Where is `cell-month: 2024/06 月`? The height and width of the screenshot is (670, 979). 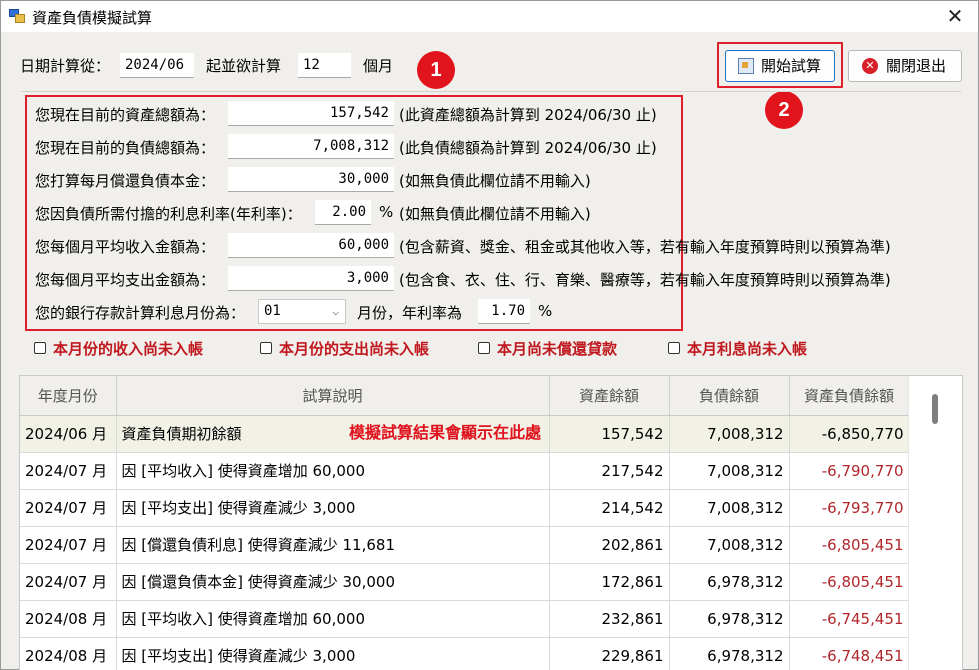 cell-month: 2024/06 月 is located at coordinates (68, 434).